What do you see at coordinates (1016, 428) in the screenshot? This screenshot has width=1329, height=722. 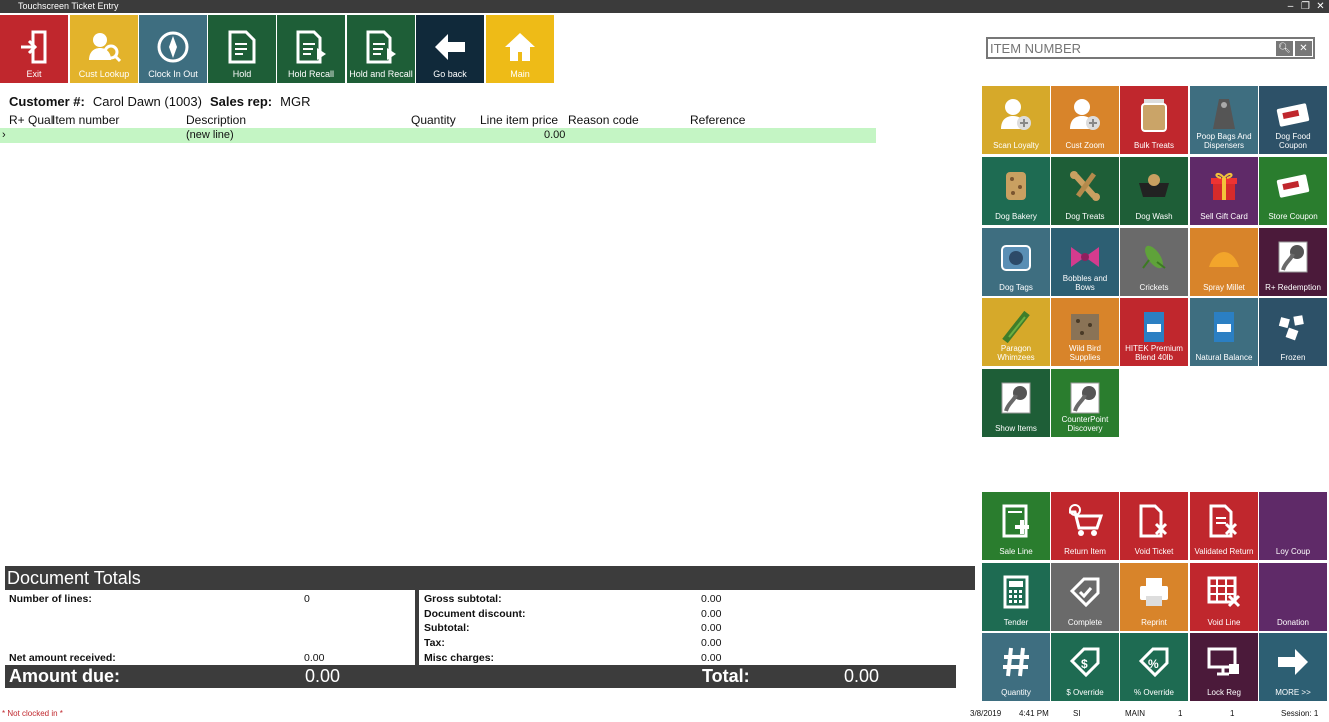 I see `tile-label: Show Items` at bounding box center [1016, 428].